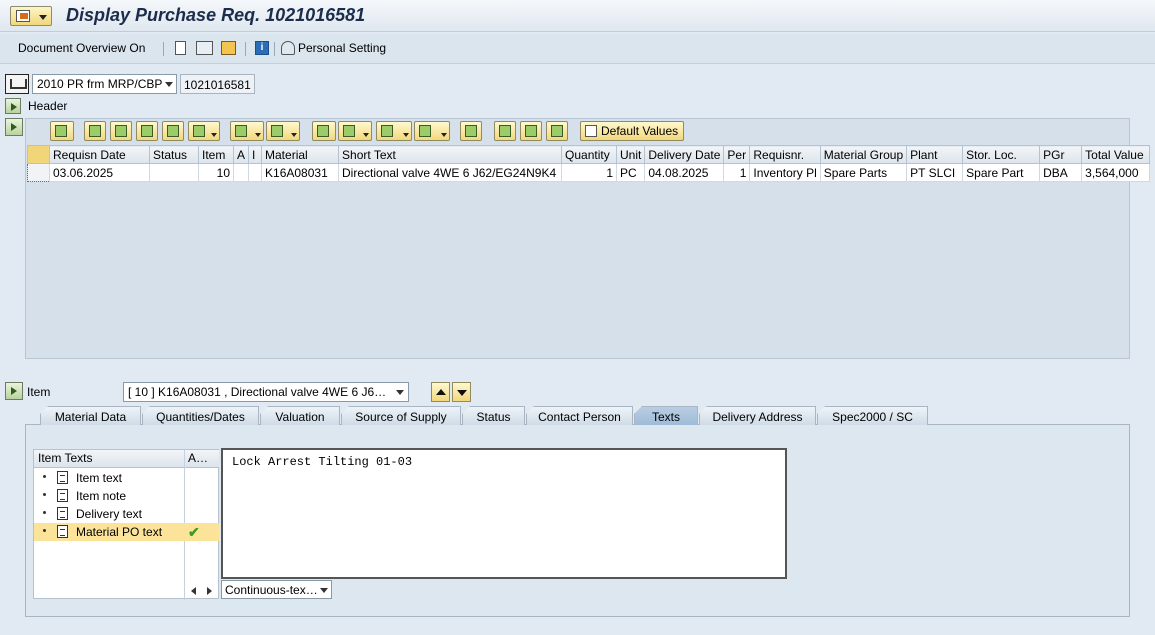 The width and height of the screenshot is (1155, 635). Describe the element at coordinates (342, 48) in the screenshot. I see `personal-setting-button: Personal Setting` at that location.